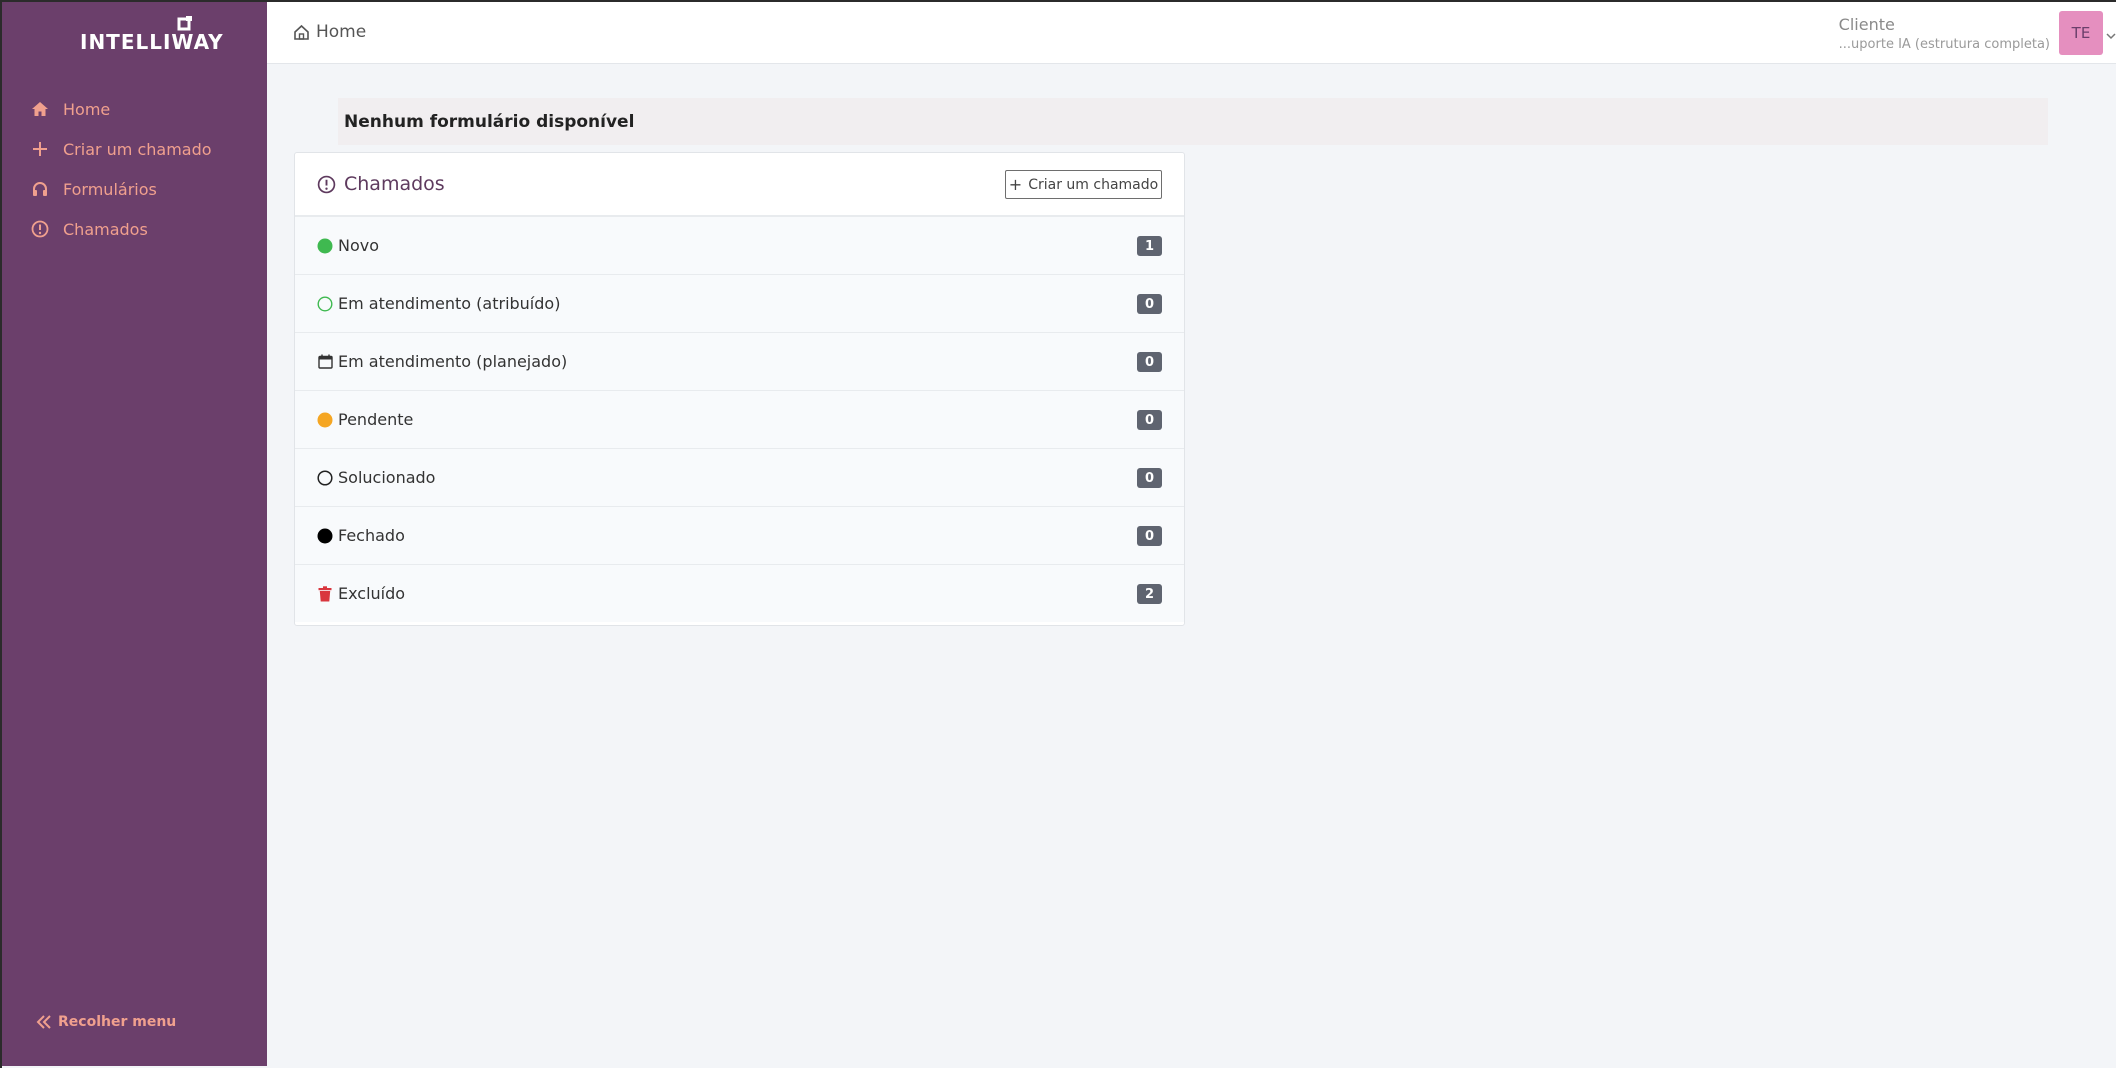 The width and height of the screenshot is (2116, 1068). Describe the element at coordinates (325, 478) in the screenshot. I see `outline-circle-icon` at that location.